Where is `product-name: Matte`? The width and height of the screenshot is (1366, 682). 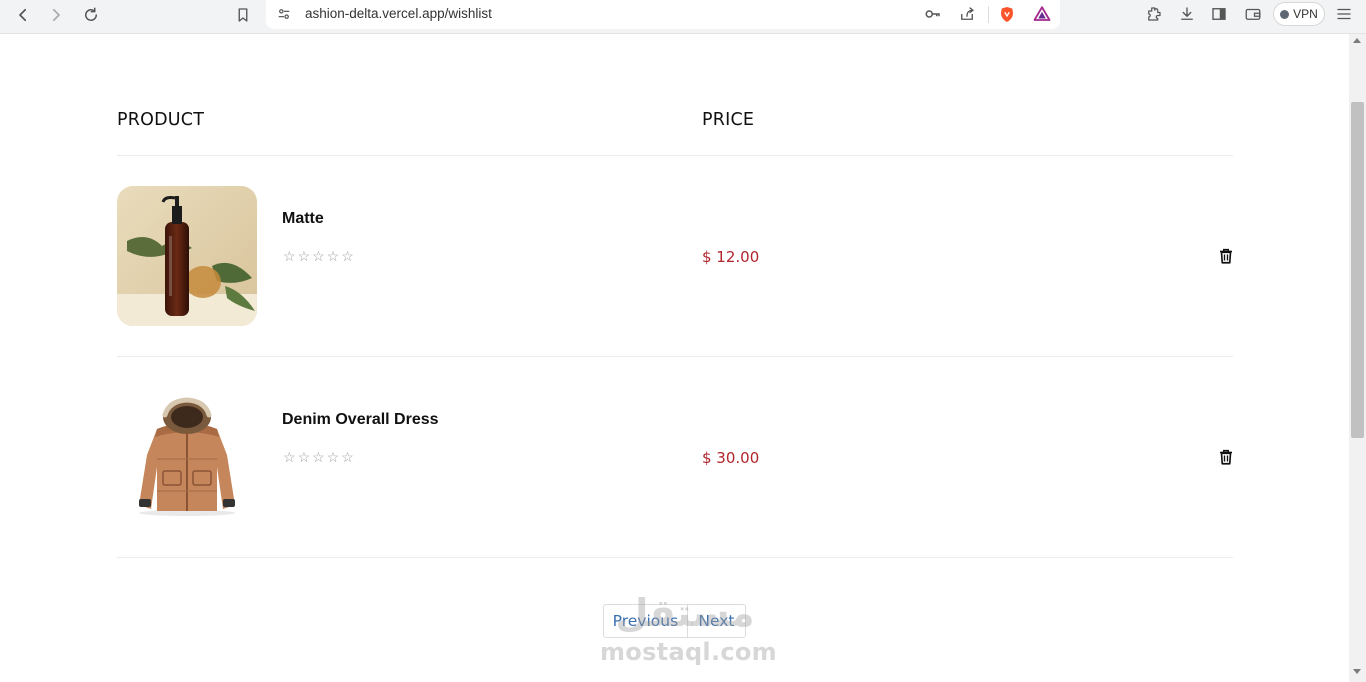
product-name: Matte is located at coordinates (303, 219).